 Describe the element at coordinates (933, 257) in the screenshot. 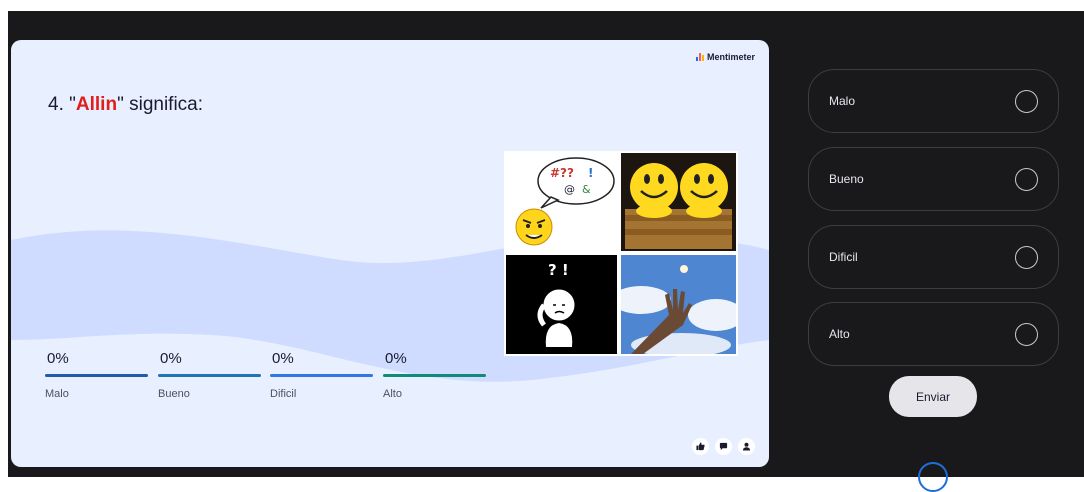

I see `option-dificil: Dificil` at that location.